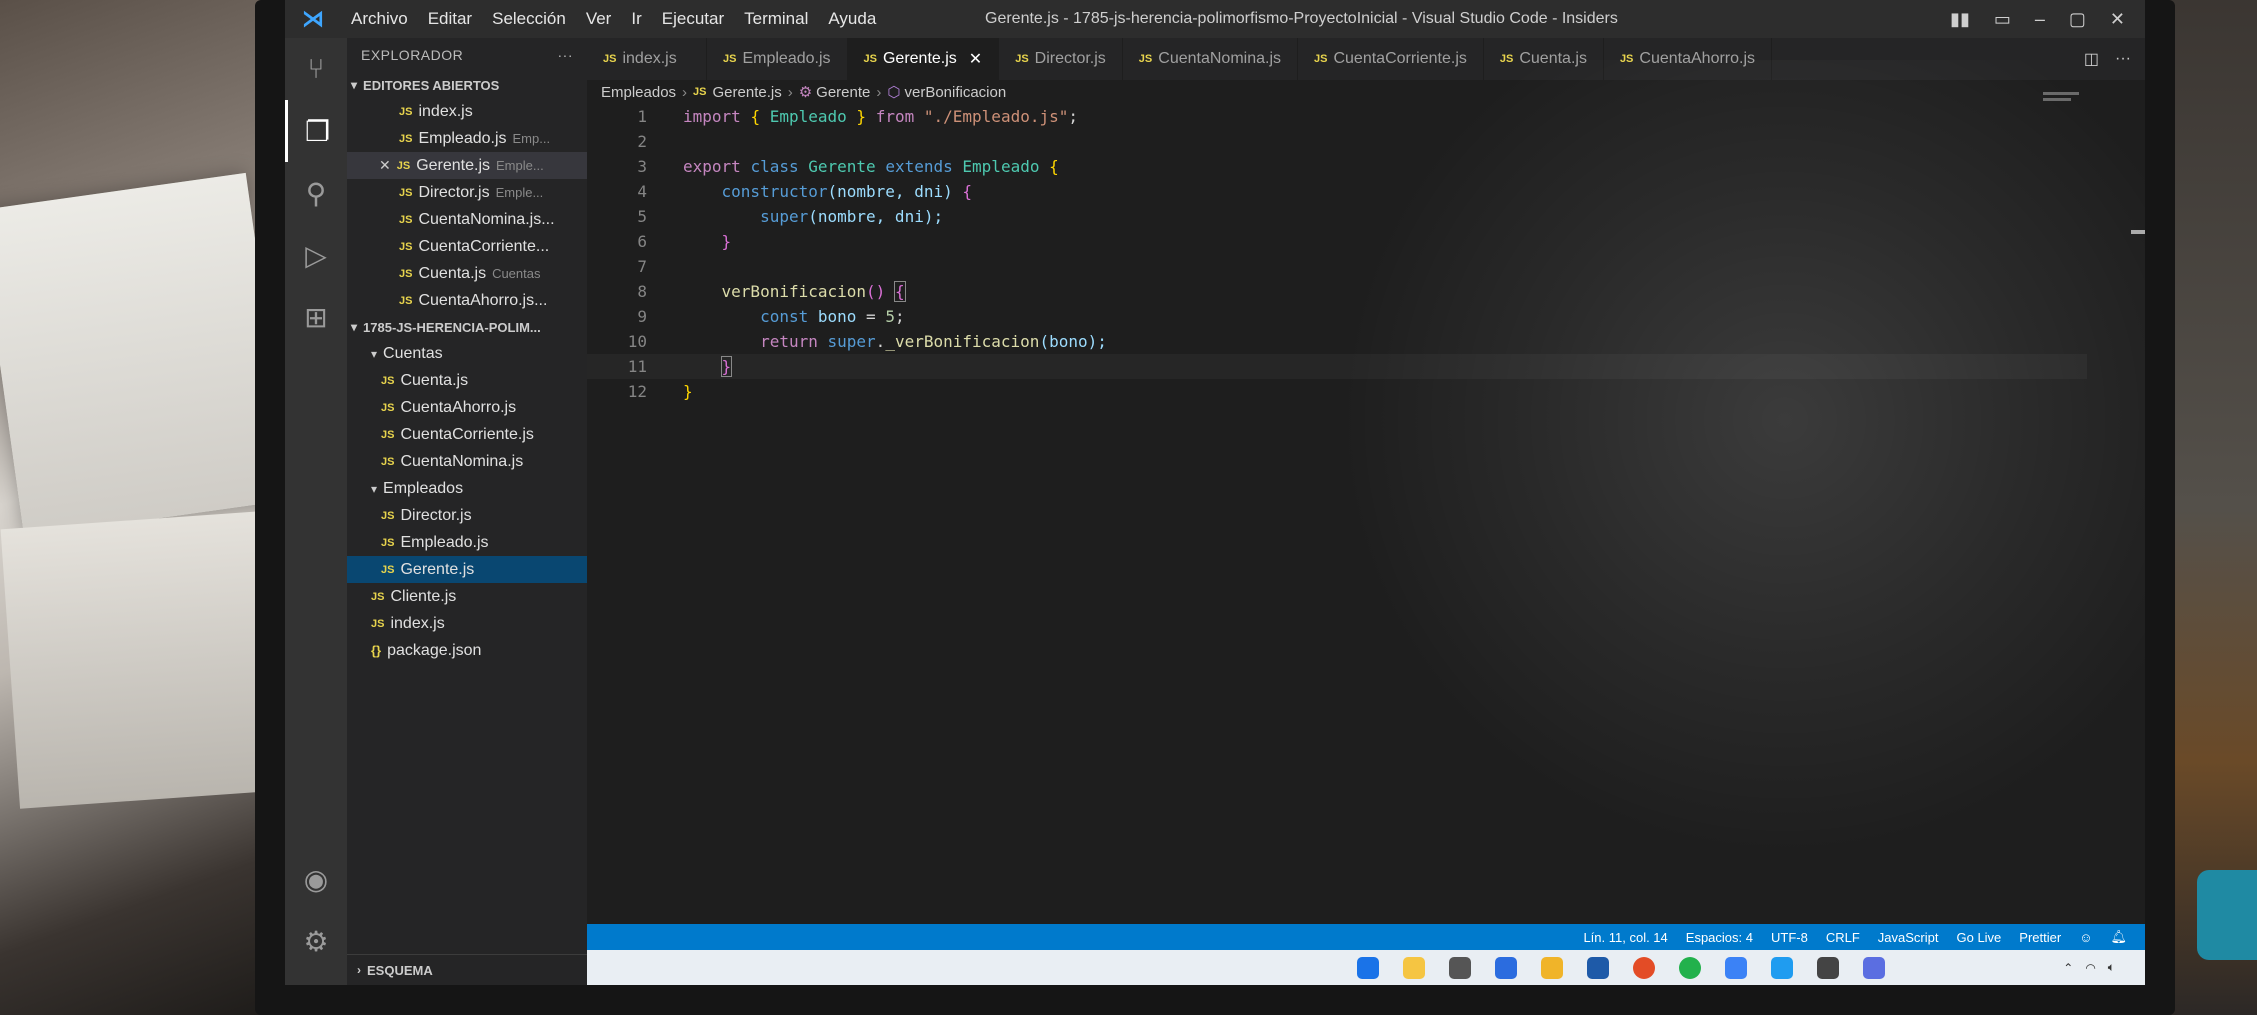  I want to click on os-taskbar: ⌃ ◠ 🔈︎, so click(1366, 967).